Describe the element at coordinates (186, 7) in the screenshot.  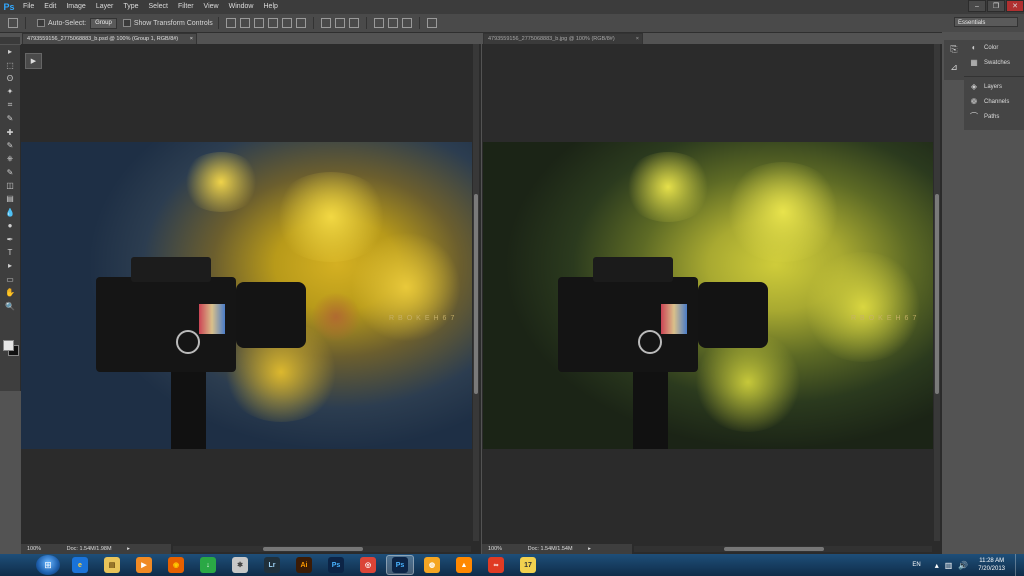
I see `menu-filter: Filter` at that location.